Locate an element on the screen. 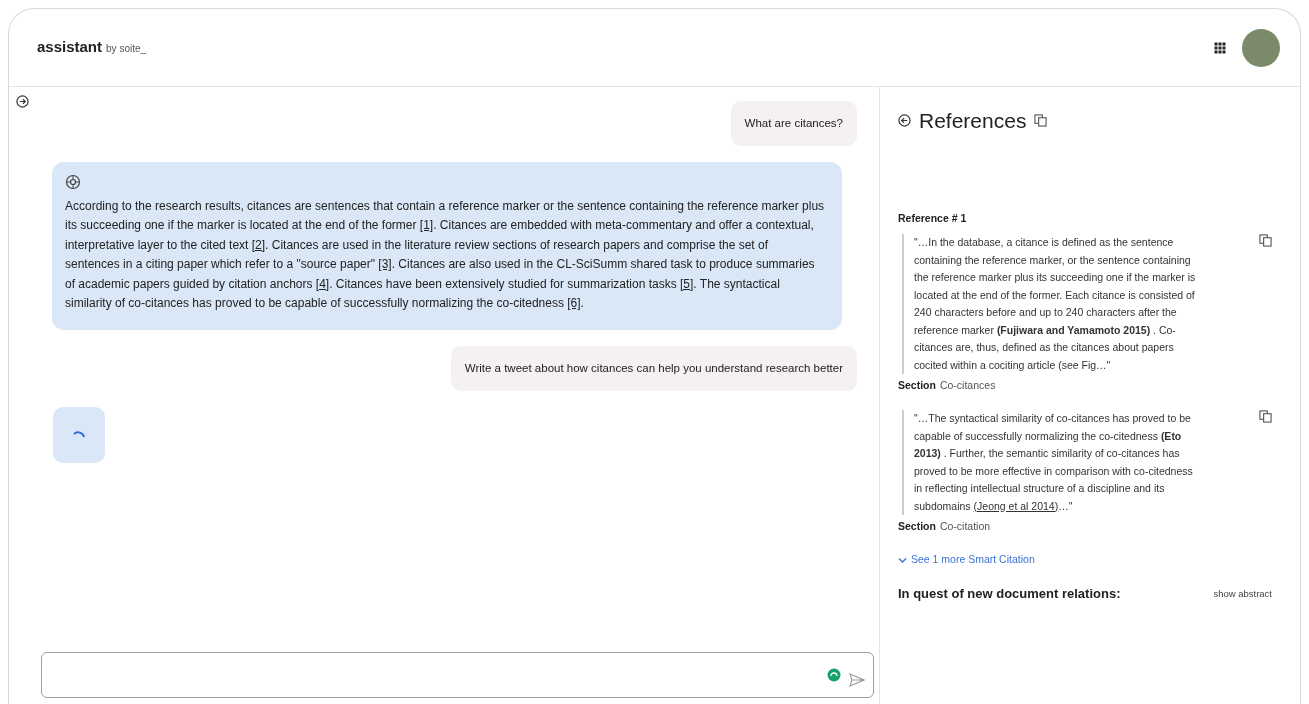 This screenshot has height=704, width=1309. chevron-down-icon is located at coordinates (902, 560).